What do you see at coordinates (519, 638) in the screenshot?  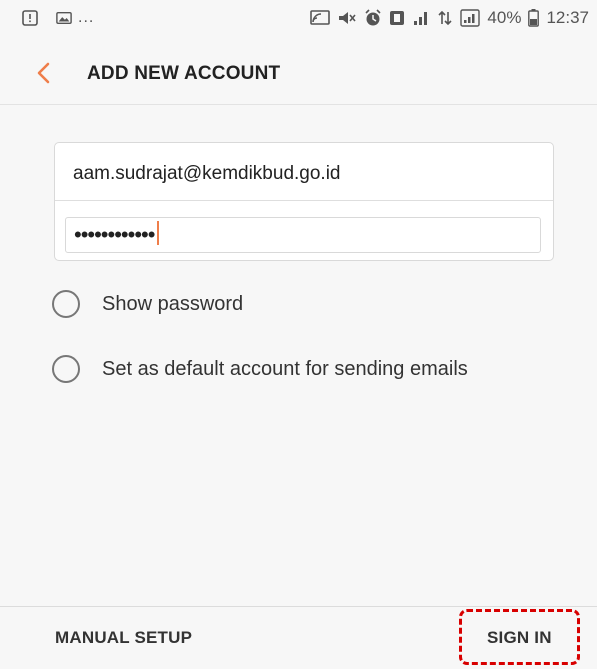 I see `sign-in-button: SIGN IN` at bounding box center [519, 638].